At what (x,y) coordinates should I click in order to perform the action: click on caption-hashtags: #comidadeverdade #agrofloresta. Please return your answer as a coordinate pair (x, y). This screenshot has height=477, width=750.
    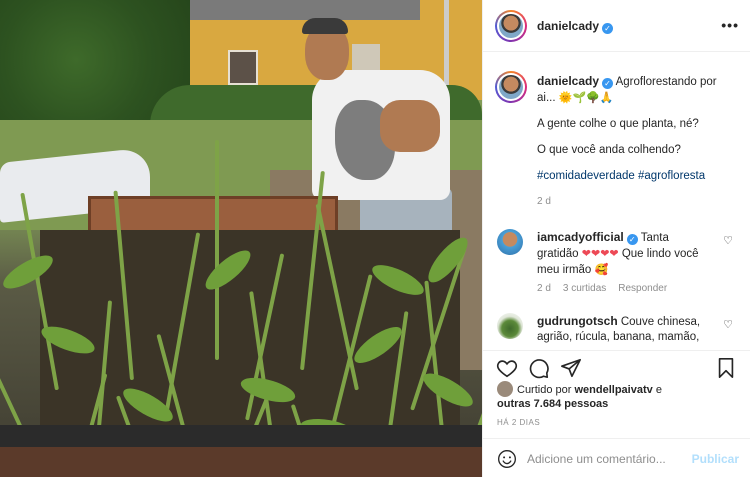
    Looking at the image, I should click on (637, 176).